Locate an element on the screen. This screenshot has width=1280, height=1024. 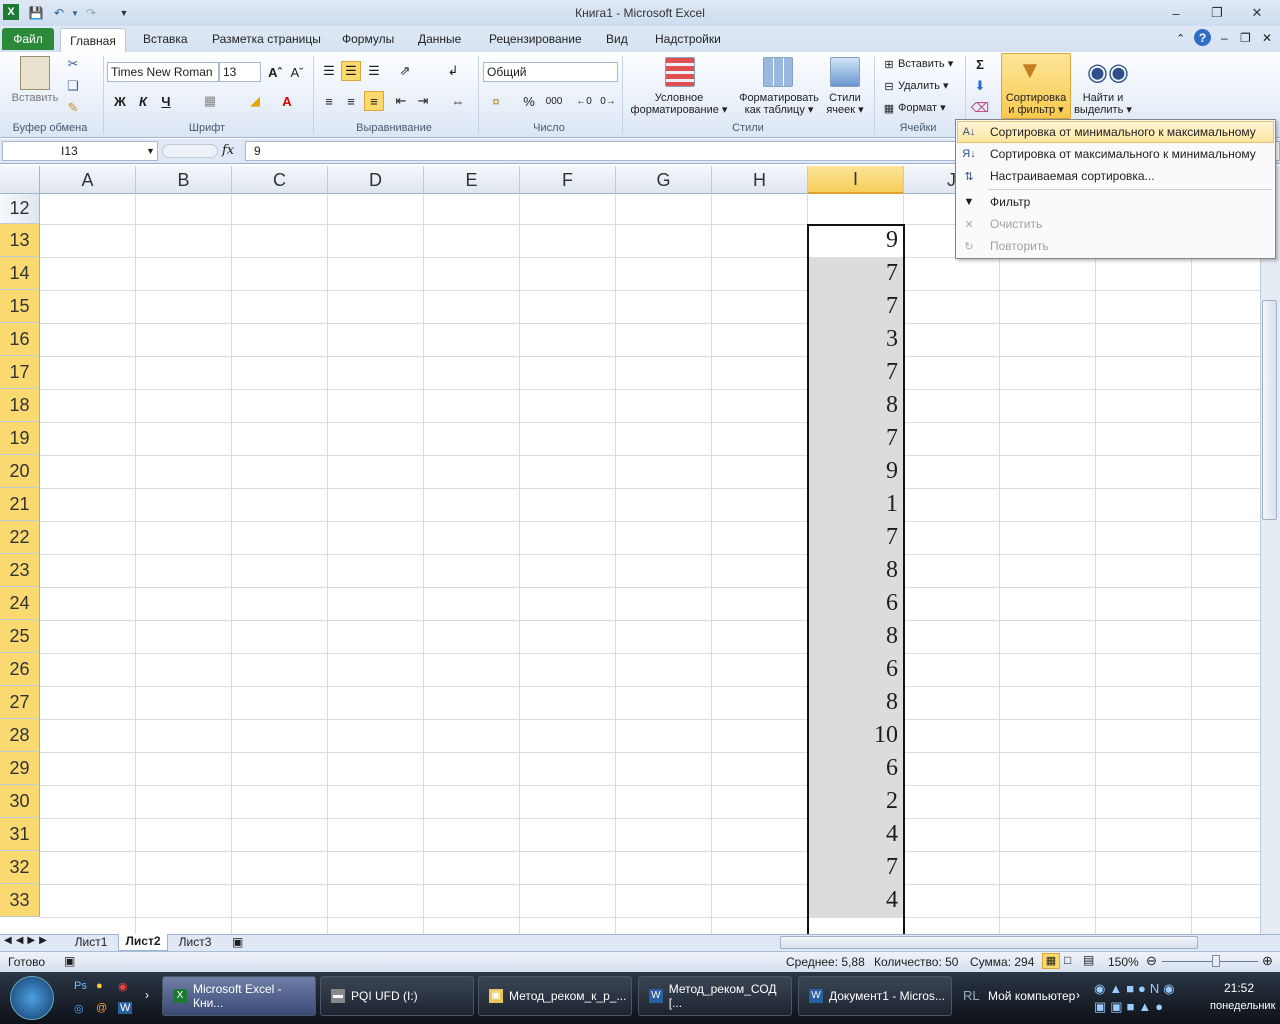
increase-indent-icon: ⇥ is located at coordinates (423, 101).